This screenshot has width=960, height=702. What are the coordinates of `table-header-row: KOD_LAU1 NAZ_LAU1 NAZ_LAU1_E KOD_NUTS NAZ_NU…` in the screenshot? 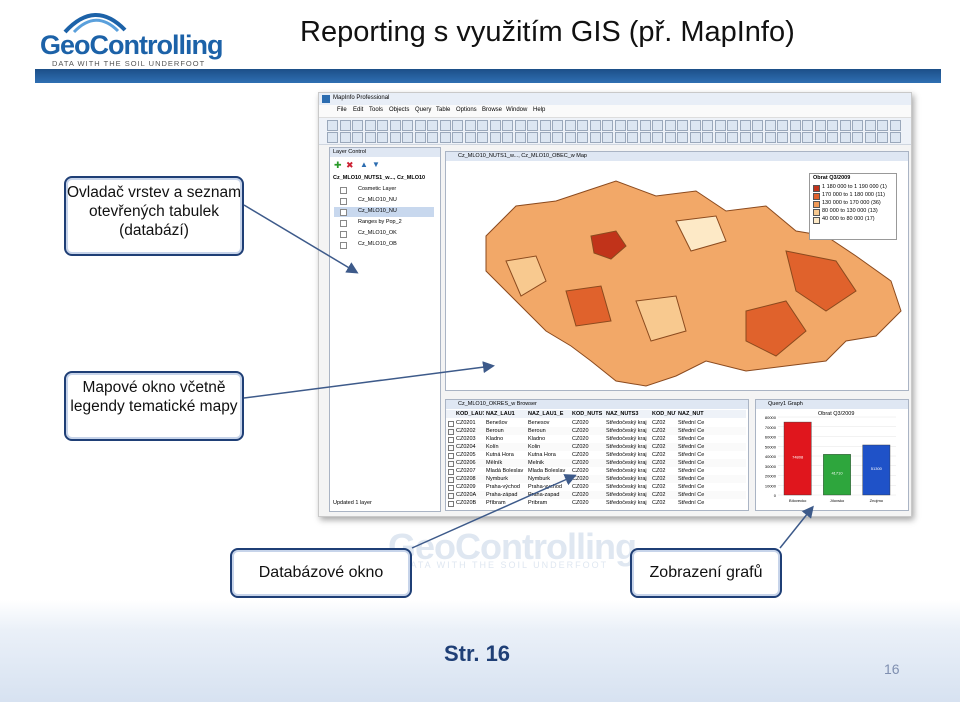 It's located at (596, 414).